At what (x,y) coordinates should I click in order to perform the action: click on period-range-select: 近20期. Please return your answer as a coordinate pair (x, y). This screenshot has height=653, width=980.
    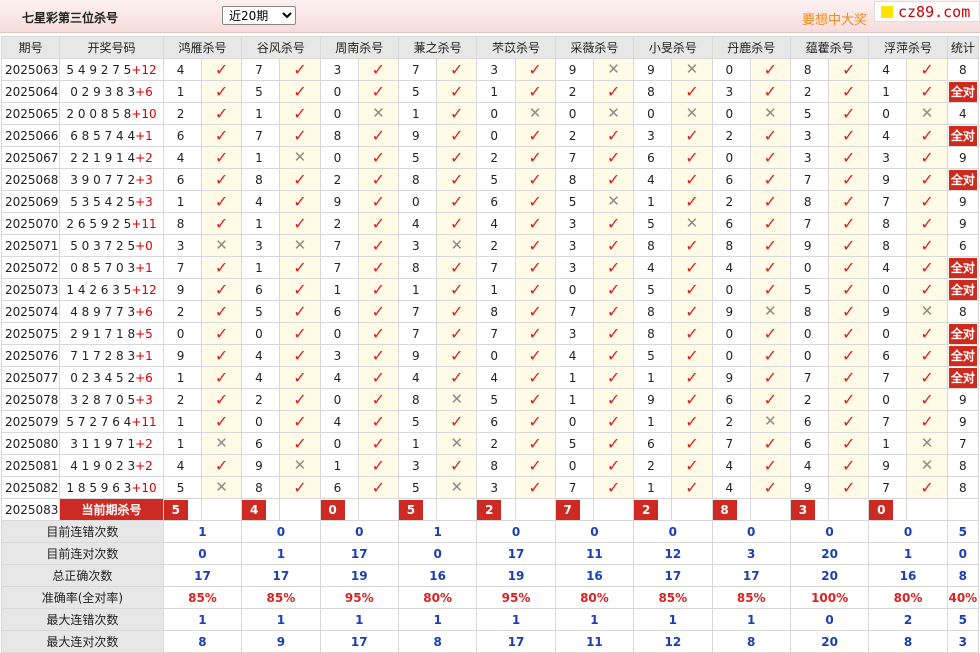
    Looking at the image, I should click on (259, 15).